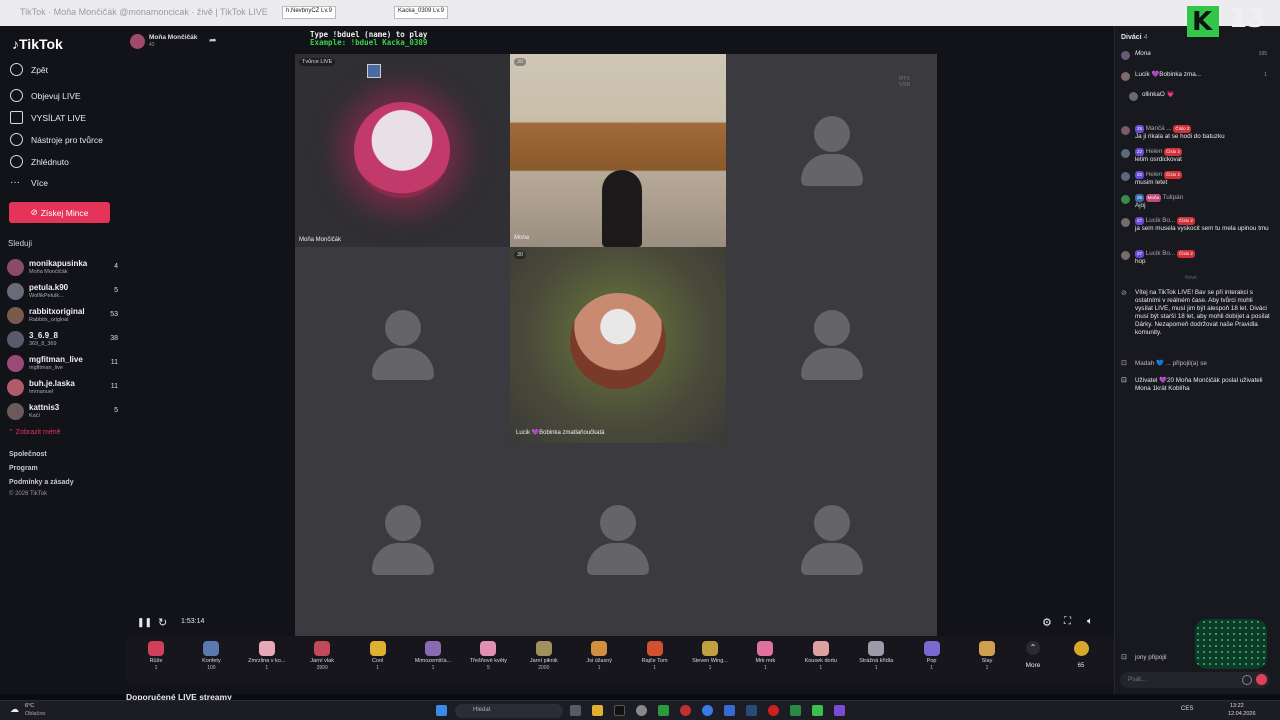 Image resolution: width=1280 pixels, height=720 pixels. Describe the element at coordinates (839, 710) in the screenshot. I see `discord-icon` at that location.